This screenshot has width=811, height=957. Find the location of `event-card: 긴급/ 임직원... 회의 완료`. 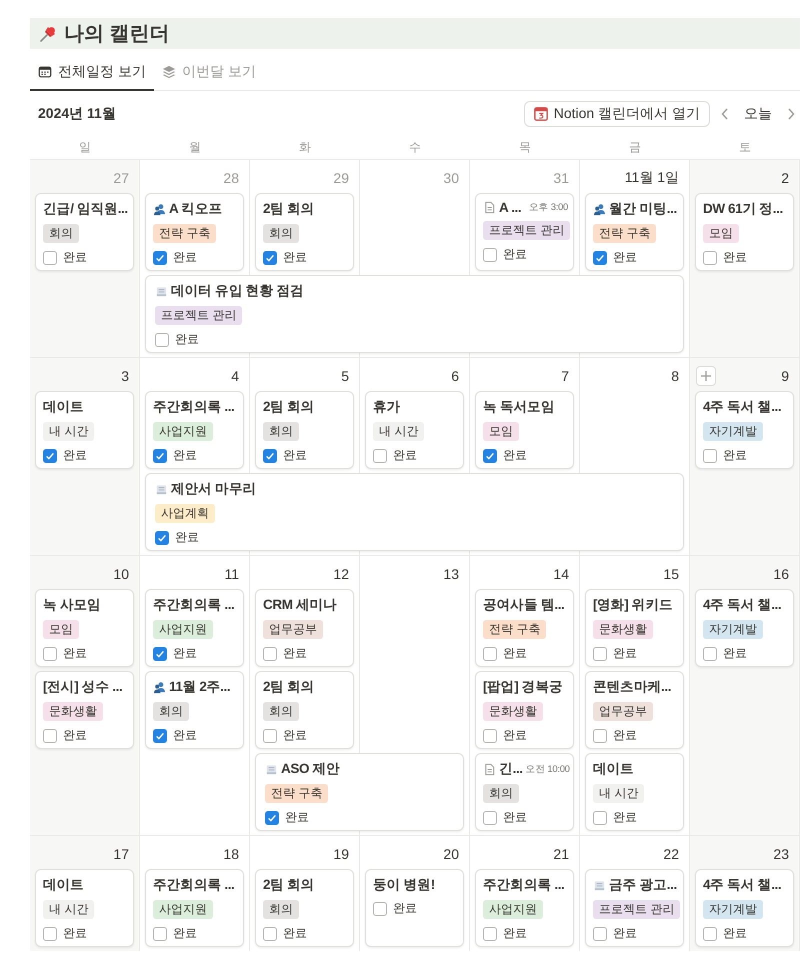

event-card: 긴급/ 임직원... 회의 완료 is located at coordinates (84, 232).